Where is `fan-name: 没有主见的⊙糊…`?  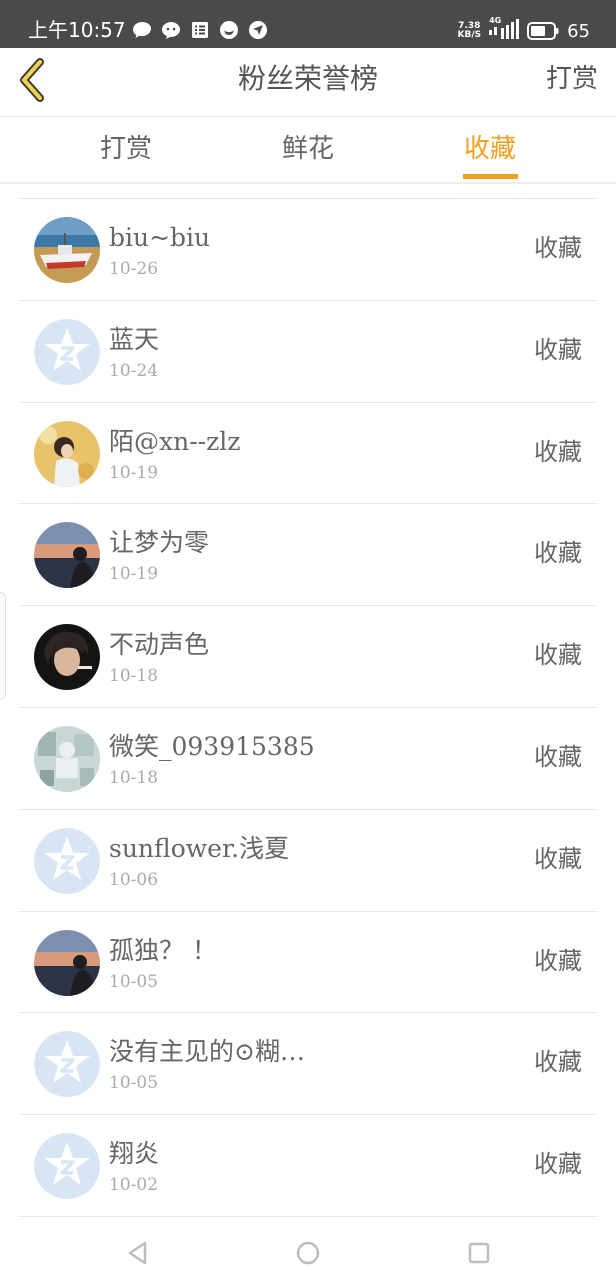
fan-name: 没有主见的⊙糊… is located at coordinates (207, 1052).